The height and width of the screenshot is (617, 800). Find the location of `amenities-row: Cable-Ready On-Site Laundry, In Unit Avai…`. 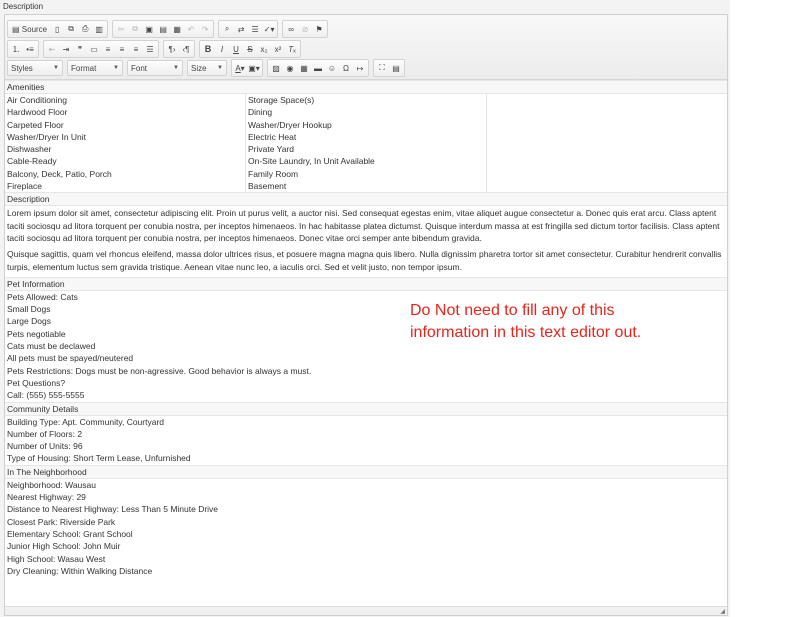

amenities-row: Cable-Ready On-Site Laundry, In Unit Avai… is located at coordinates (366, 161).